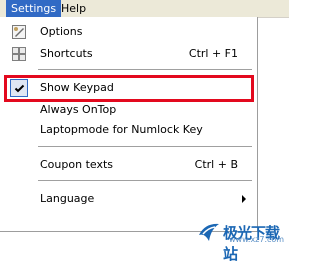 The image size is (320, 264). What do you see at coordinates (128, 32) in the screenshot?
I see `menu-item-options: Options` at bounding box center [128, 32].